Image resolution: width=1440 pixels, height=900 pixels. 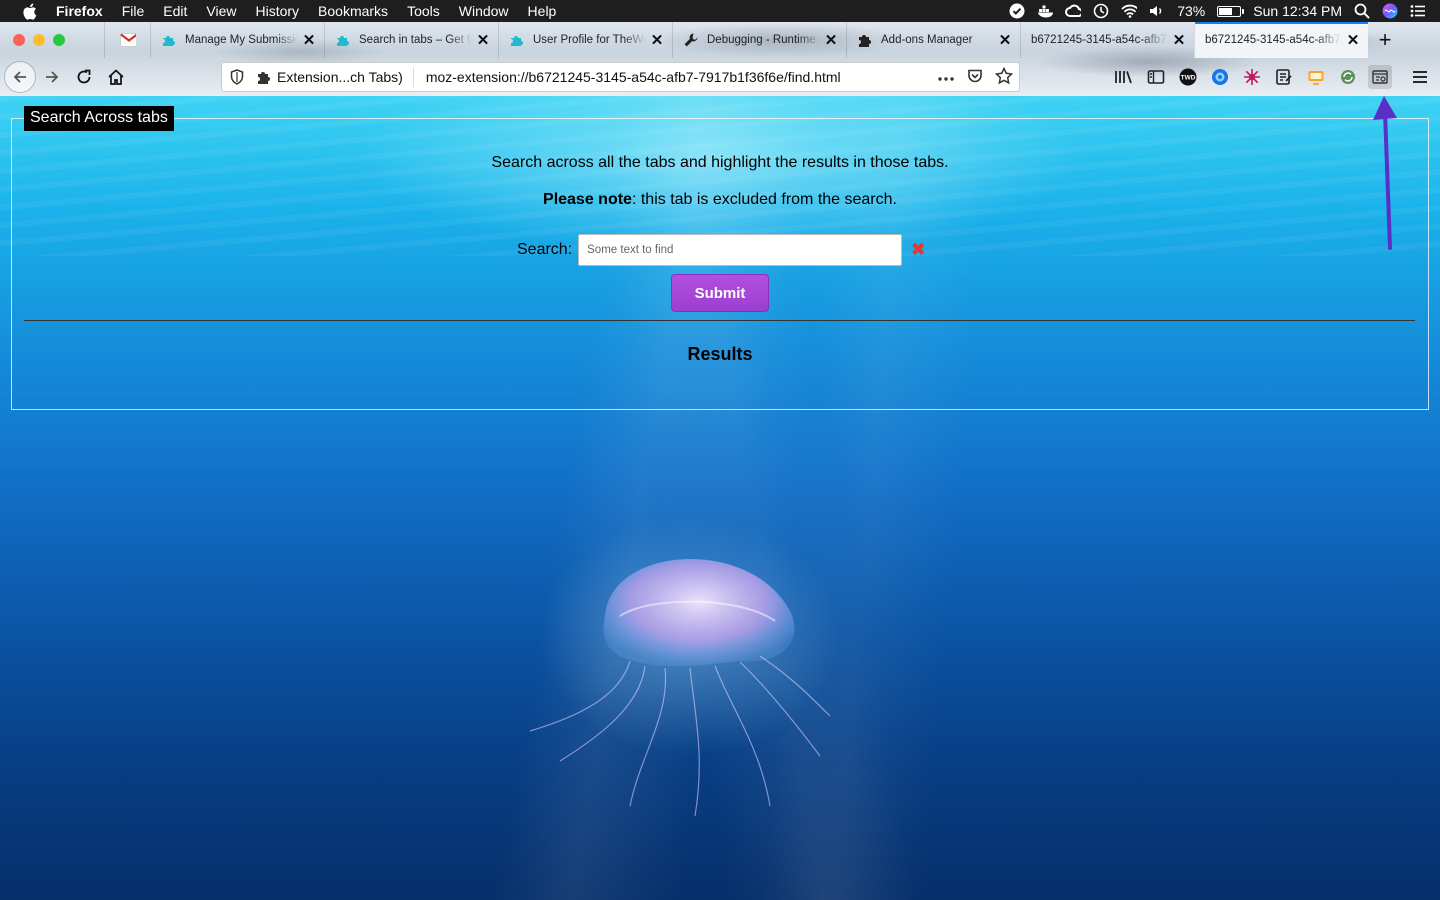 What do you see at coordinates (237, 77) in the screenshot?
I see `tracking-protection-shield-icon` at bounding box center [237, 77].